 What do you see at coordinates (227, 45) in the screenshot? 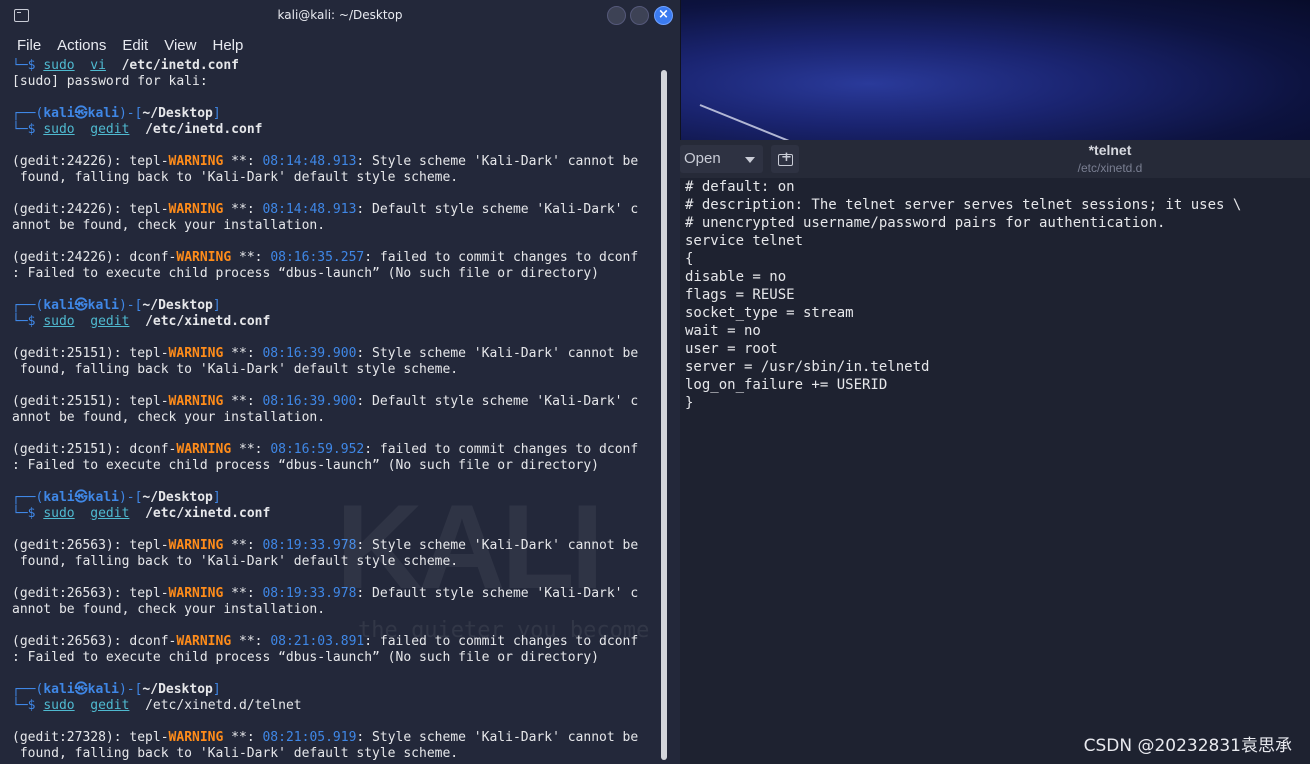
I see `menu-help: Help` at bounding box center [227, 45].